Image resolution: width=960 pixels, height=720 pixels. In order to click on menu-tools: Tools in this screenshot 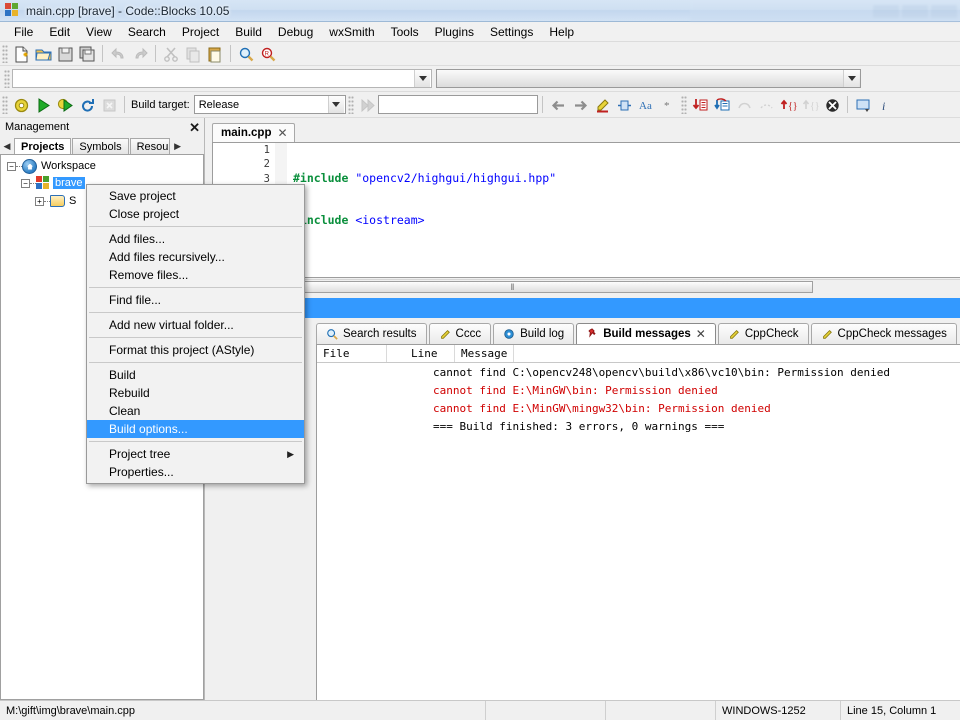, I will do `click(405, 32)`.